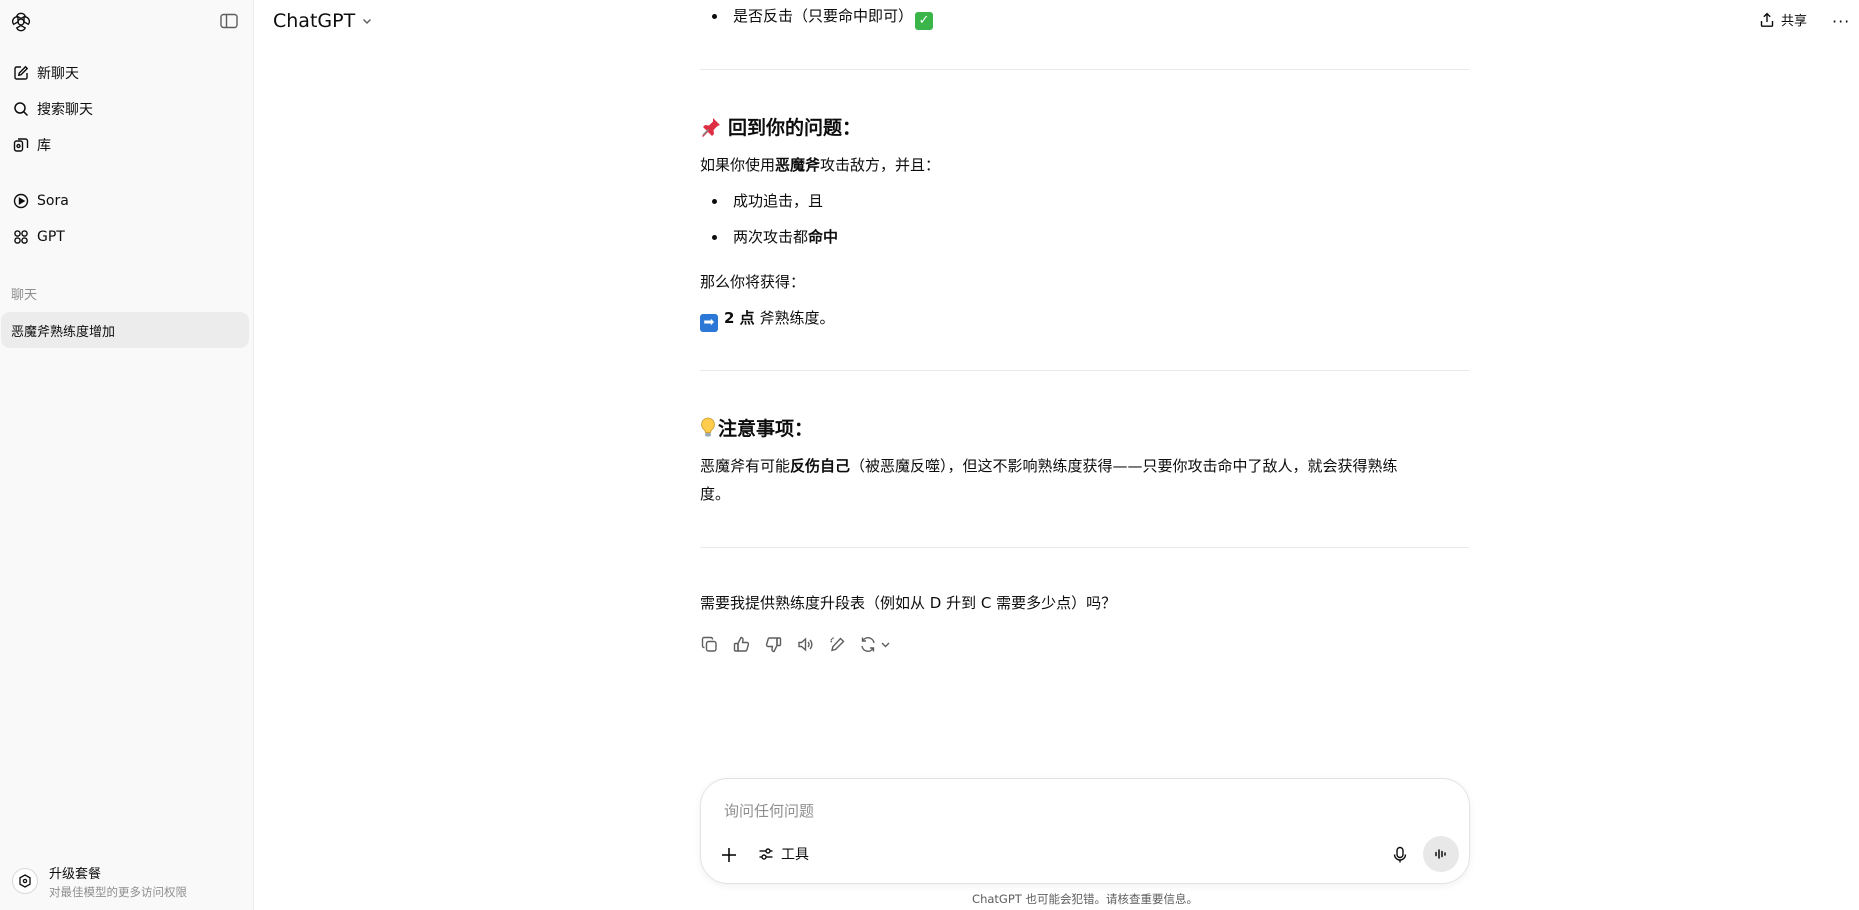 The image size is (1859, 910). I want to click on share-button: 共享, so click(1783, 19).